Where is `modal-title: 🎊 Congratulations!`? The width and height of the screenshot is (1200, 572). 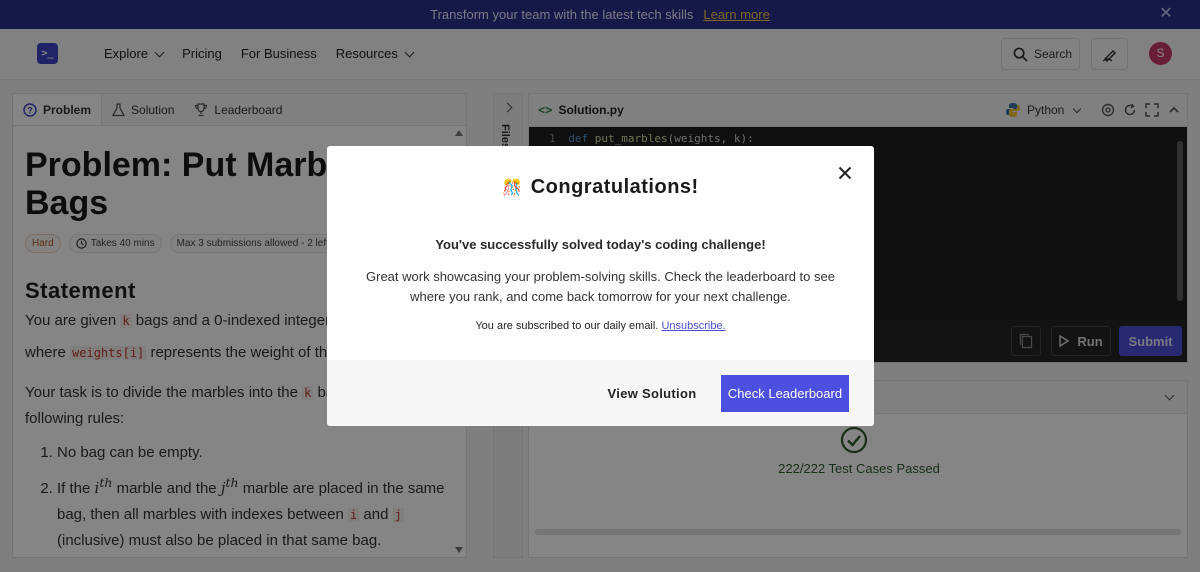
modal-title: 🎊 Congratulations! is located at coordinates (600, 187).